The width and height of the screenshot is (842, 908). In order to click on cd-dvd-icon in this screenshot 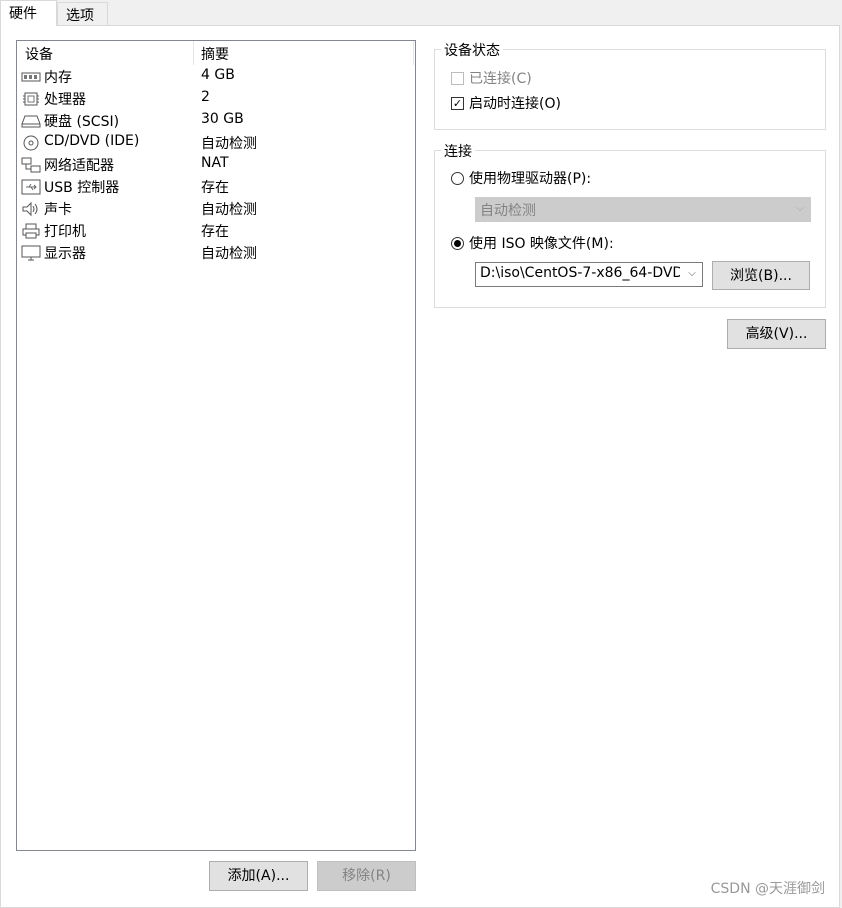, I will do `click(31, 143)`.